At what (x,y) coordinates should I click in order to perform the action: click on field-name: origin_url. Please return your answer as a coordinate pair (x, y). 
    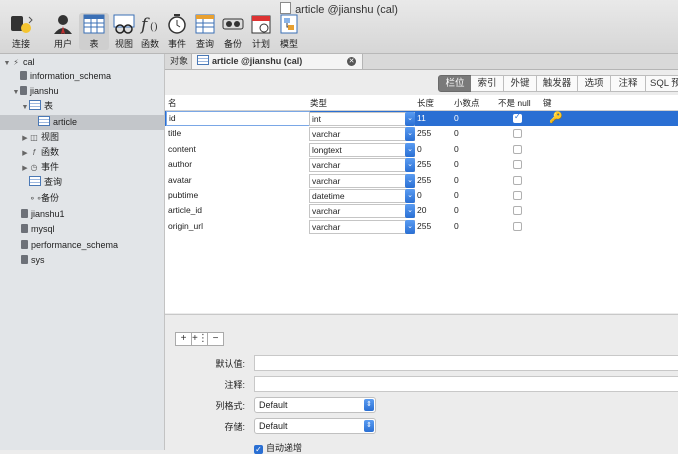
    Looking at the image, I should click on (185, 226).